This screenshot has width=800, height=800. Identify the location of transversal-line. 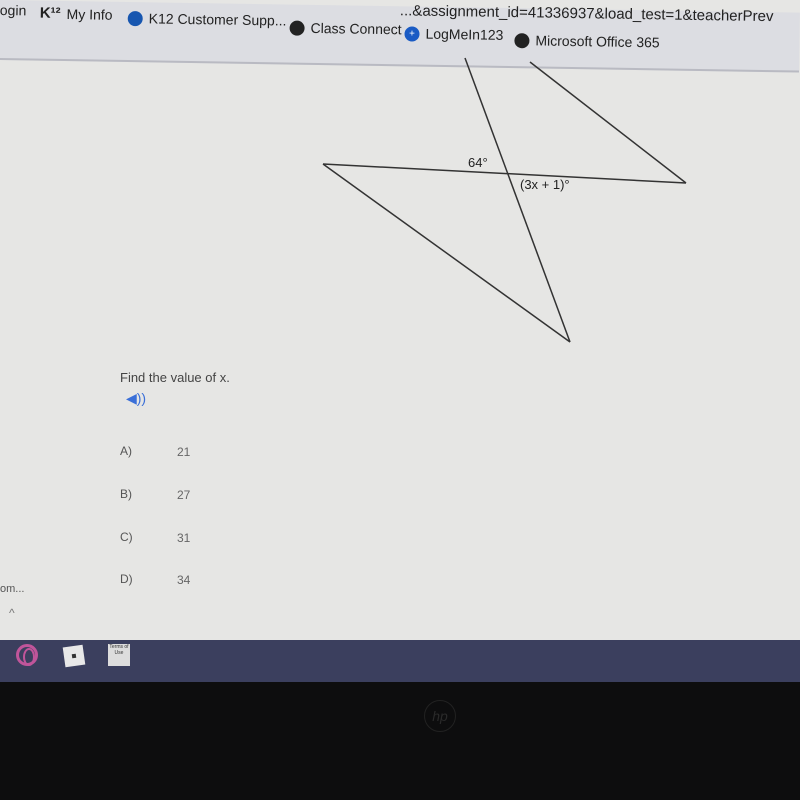
(517, 200).